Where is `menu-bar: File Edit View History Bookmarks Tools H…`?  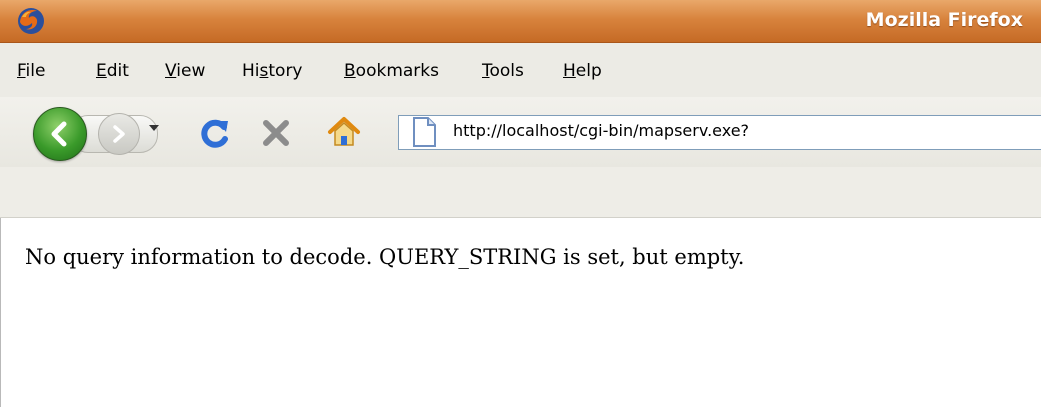
menu-bar: File Edit View History Bookmarks Tools H… is located at coordinates (520, 70).